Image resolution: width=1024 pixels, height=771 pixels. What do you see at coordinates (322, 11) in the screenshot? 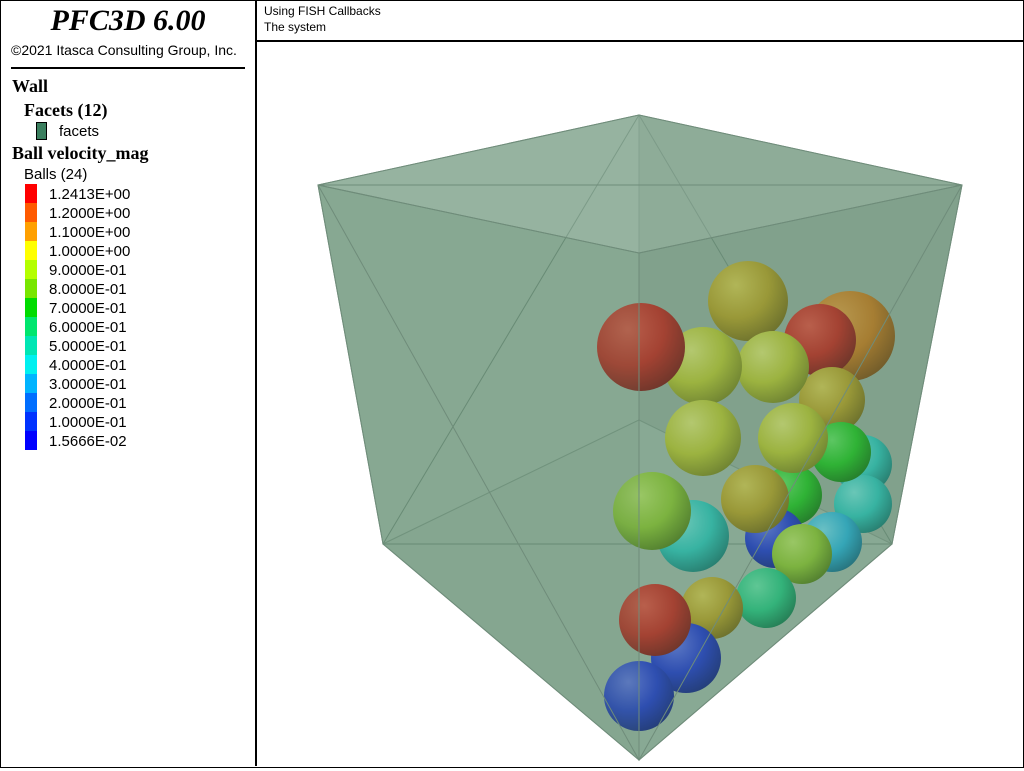
I see `plot-title: Using FISH Callbacks` at bounding box center [322, 11].